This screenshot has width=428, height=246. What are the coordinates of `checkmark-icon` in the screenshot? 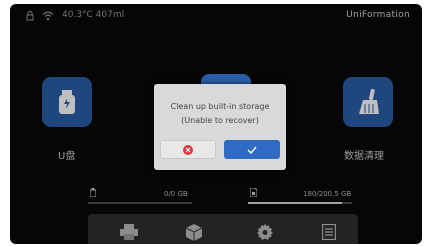 It's located at (252, 150).